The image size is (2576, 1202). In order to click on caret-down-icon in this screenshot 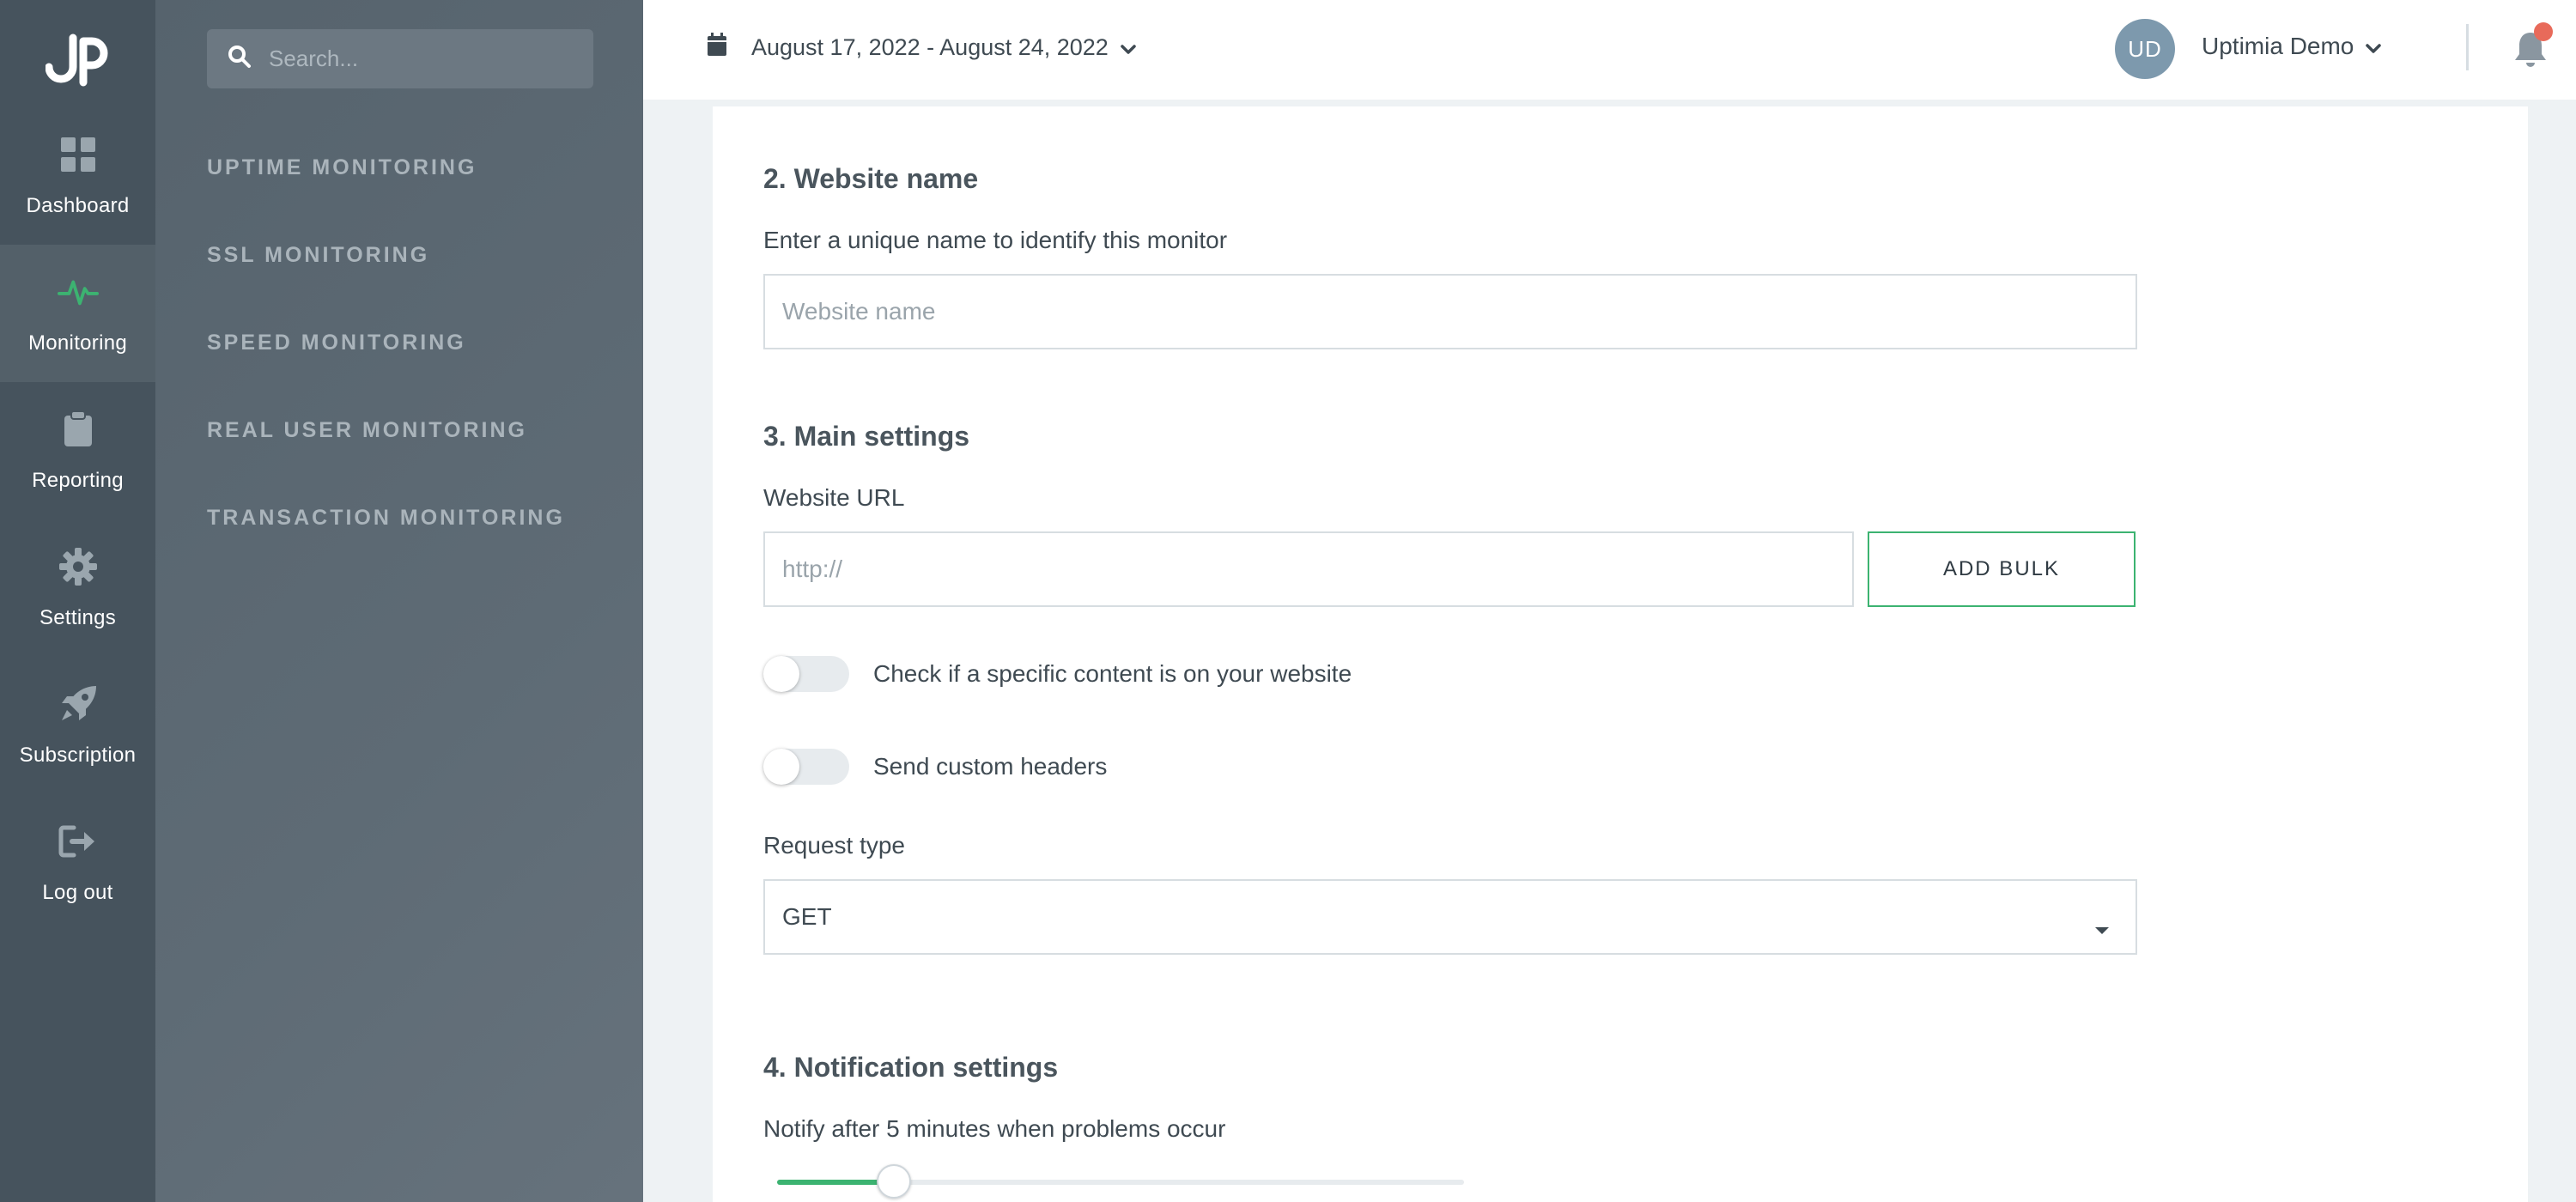, I will do `click(2102, 928)`.